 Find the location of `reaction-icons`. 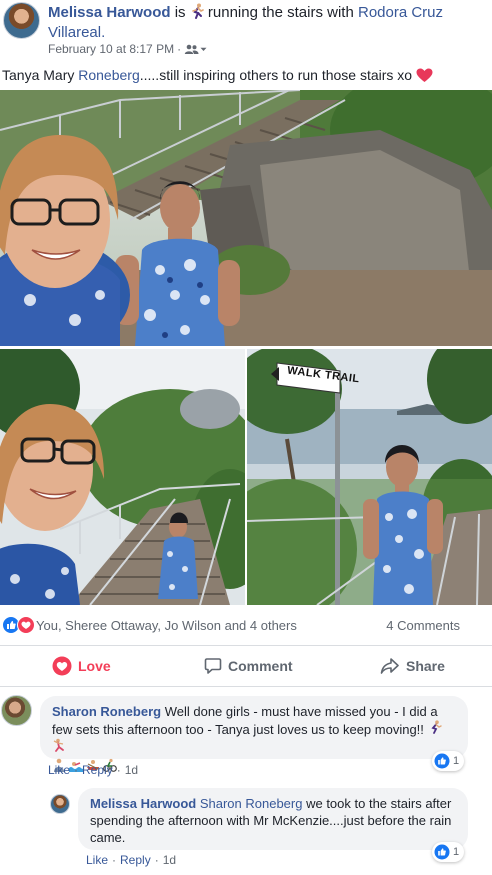

reaction-icons is located at coordinates (19, 625).